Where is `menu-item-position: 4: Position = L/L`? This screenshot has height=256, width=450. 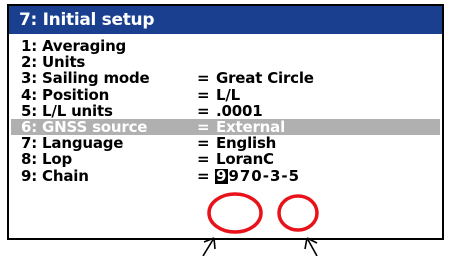
menu-item-position: 4: Position = L/L is located at coordinates (225, 95).